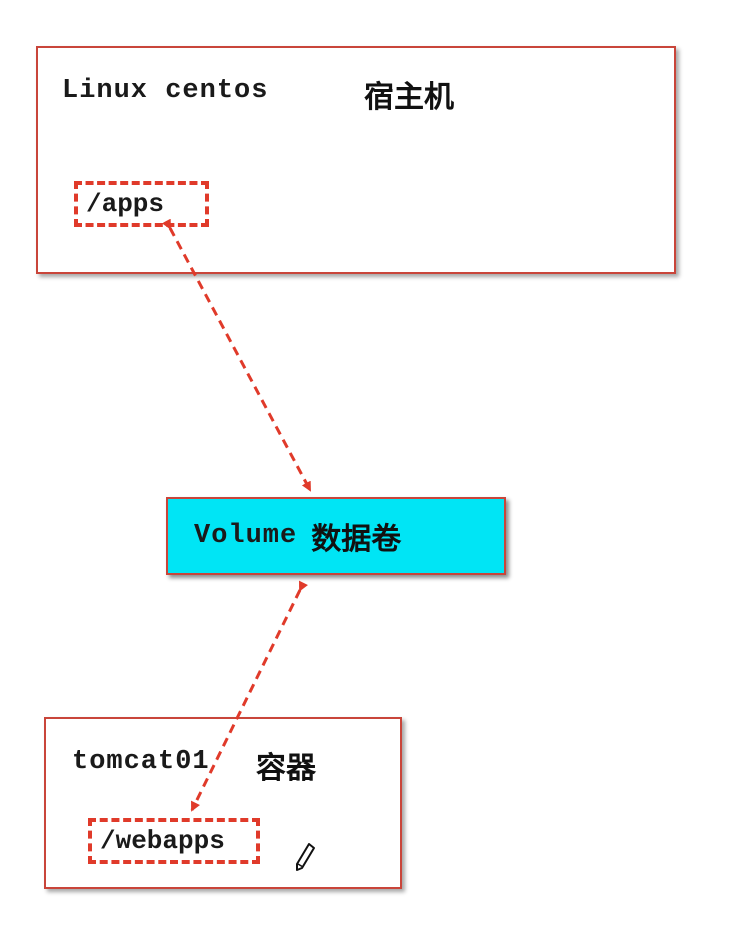 This screenshot has height=952, width=732. What do you see at coordinates (305, 857) in the screenshot?
I see `pencil-icon` at bounding box center [305, 857].